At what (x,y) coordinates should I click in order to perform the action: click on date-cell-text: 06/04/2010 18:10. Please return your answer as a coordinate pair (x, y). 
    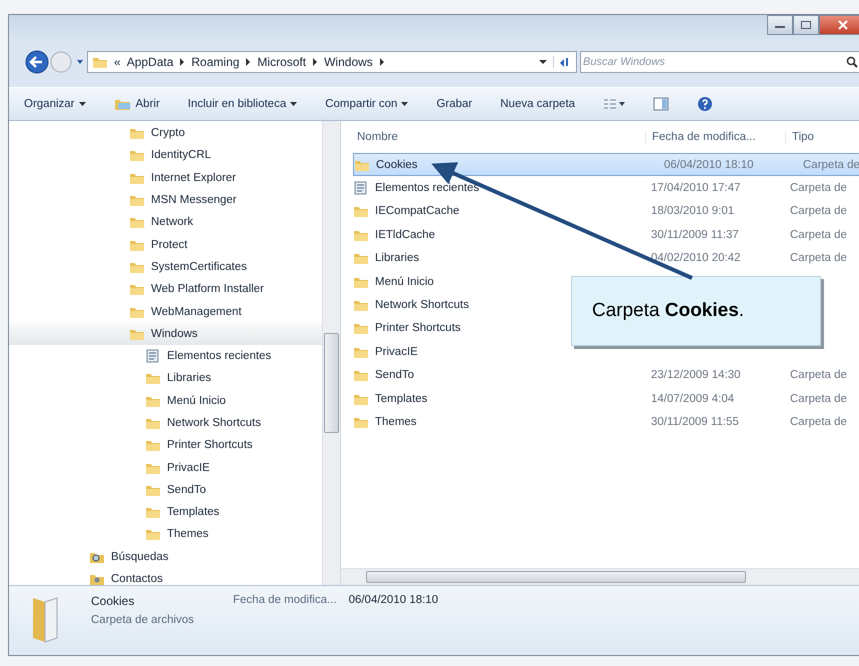
    Looking at the image, I should click on (709, 164).